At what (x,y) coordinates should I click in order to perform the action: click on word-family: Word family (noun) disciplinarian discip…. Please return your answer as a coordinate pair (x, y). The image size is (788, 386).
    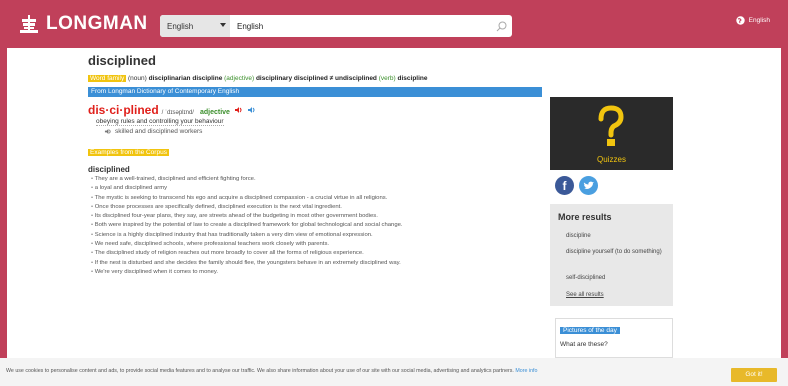
    Looking at the image, I should click on (258, 78).